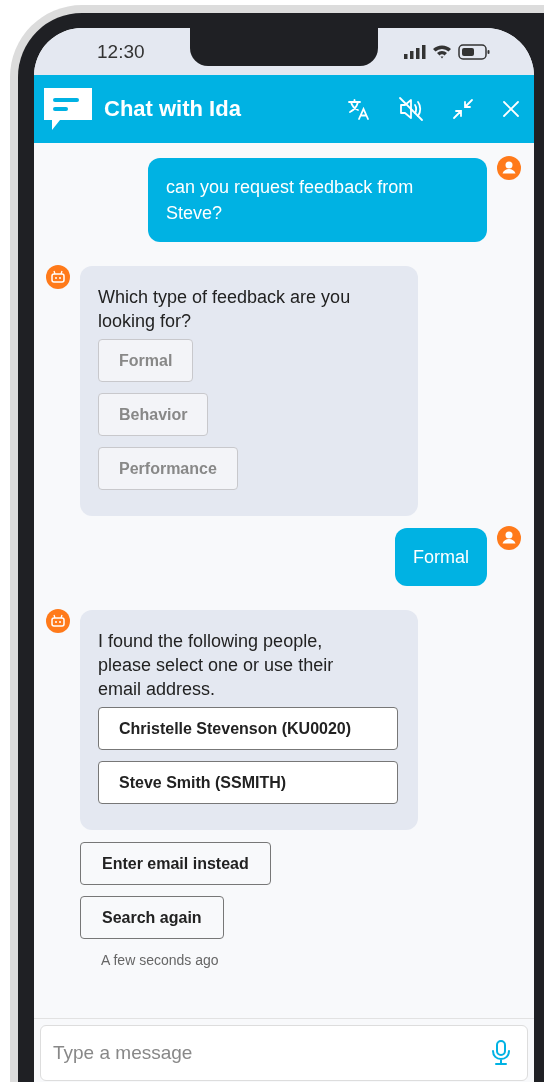 Image resolution: width=544 pixels, height=1082 pixels. Describe the element at coordinates (415, 51) in the screenshot. I see `signal-icon` at that location.